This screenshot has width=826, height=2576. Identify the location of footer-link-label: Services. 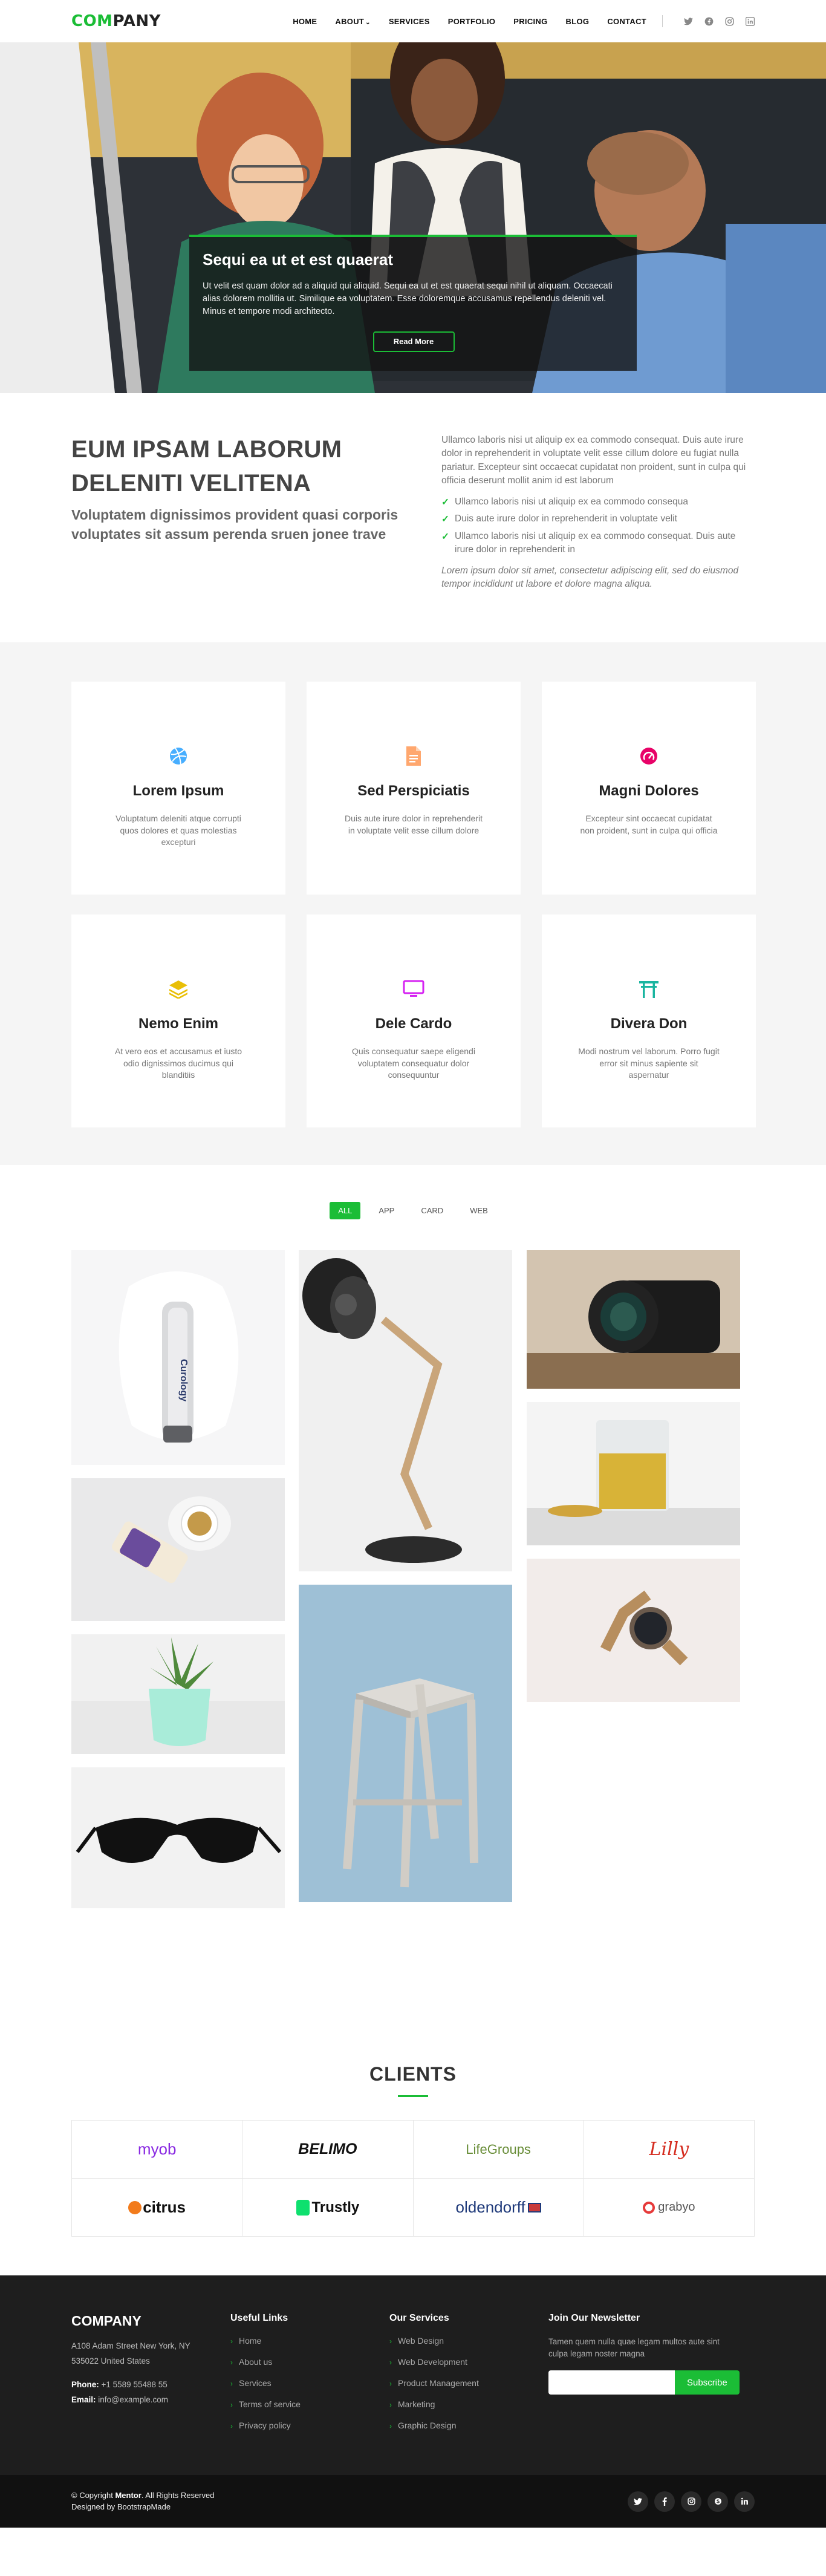
(255, 2383).